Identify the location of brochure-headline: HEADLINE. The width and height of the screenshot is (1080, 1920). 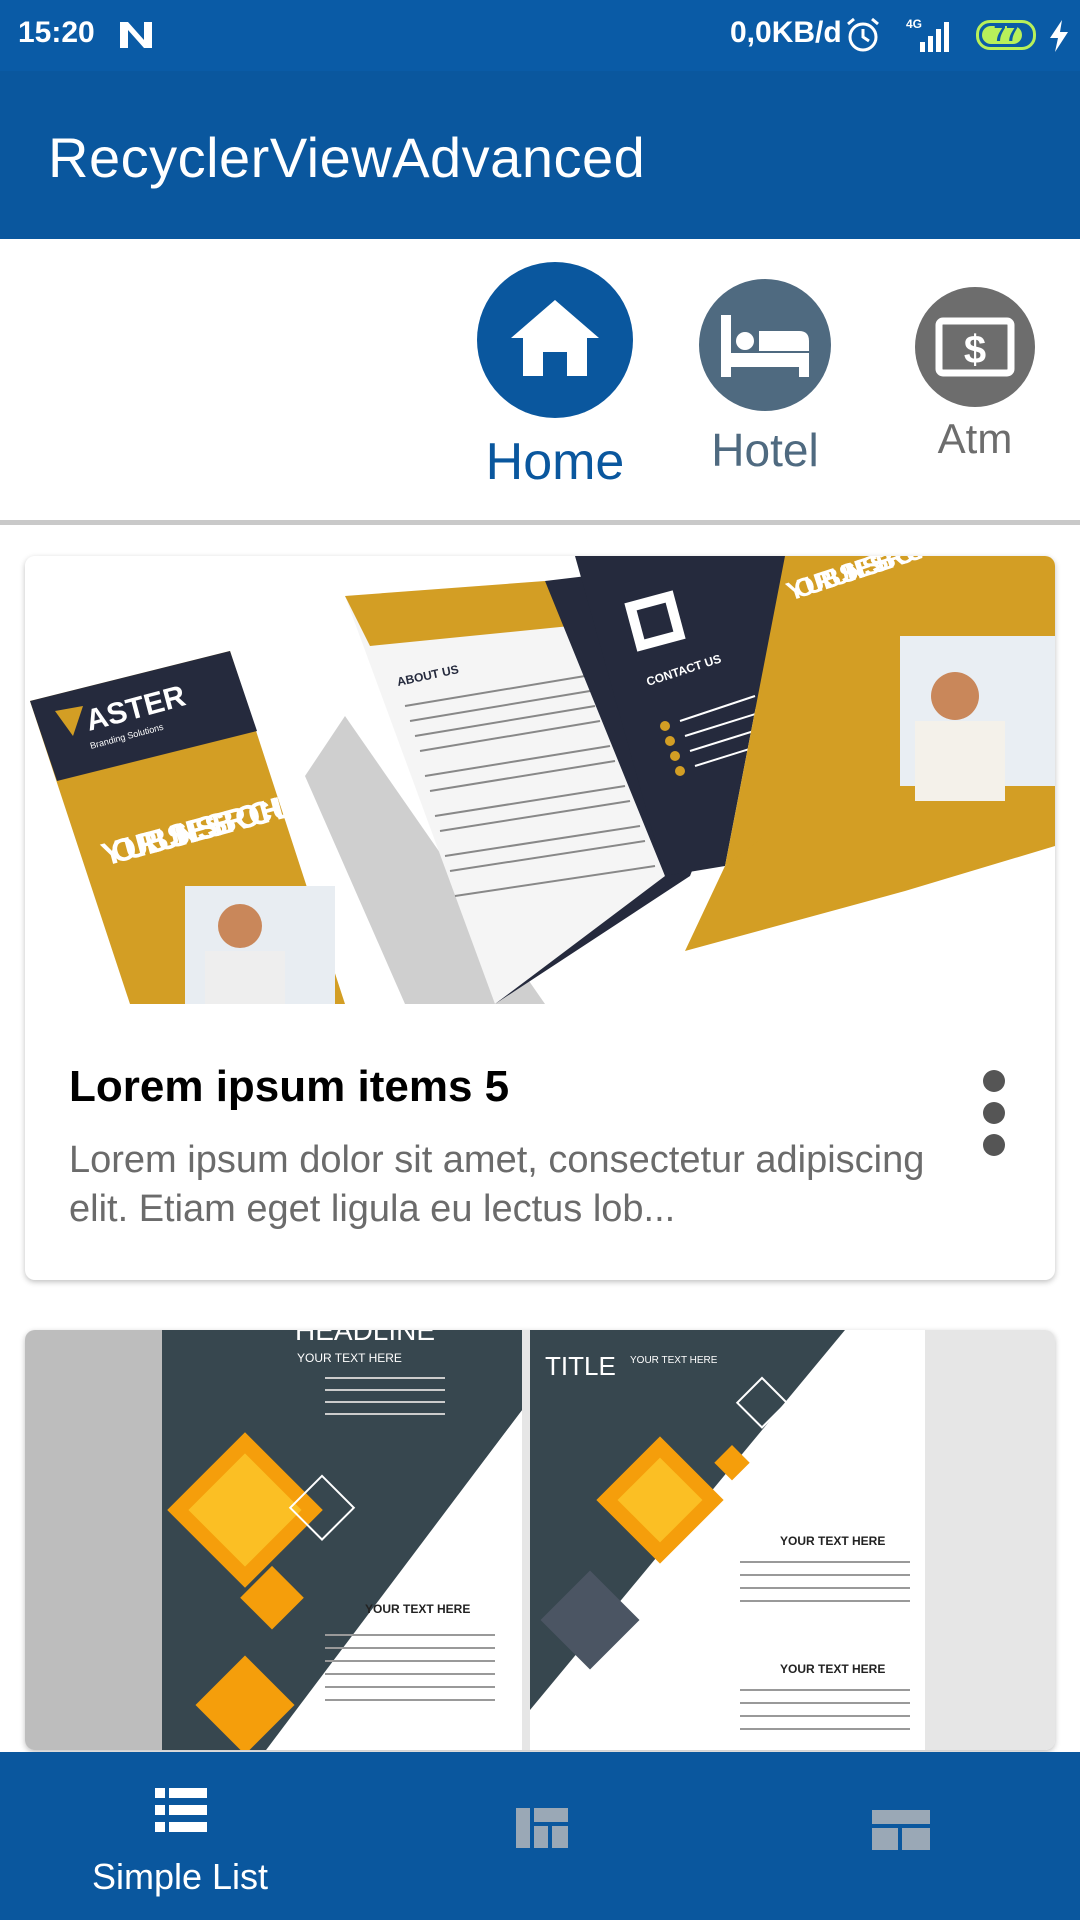
(365, 1338).